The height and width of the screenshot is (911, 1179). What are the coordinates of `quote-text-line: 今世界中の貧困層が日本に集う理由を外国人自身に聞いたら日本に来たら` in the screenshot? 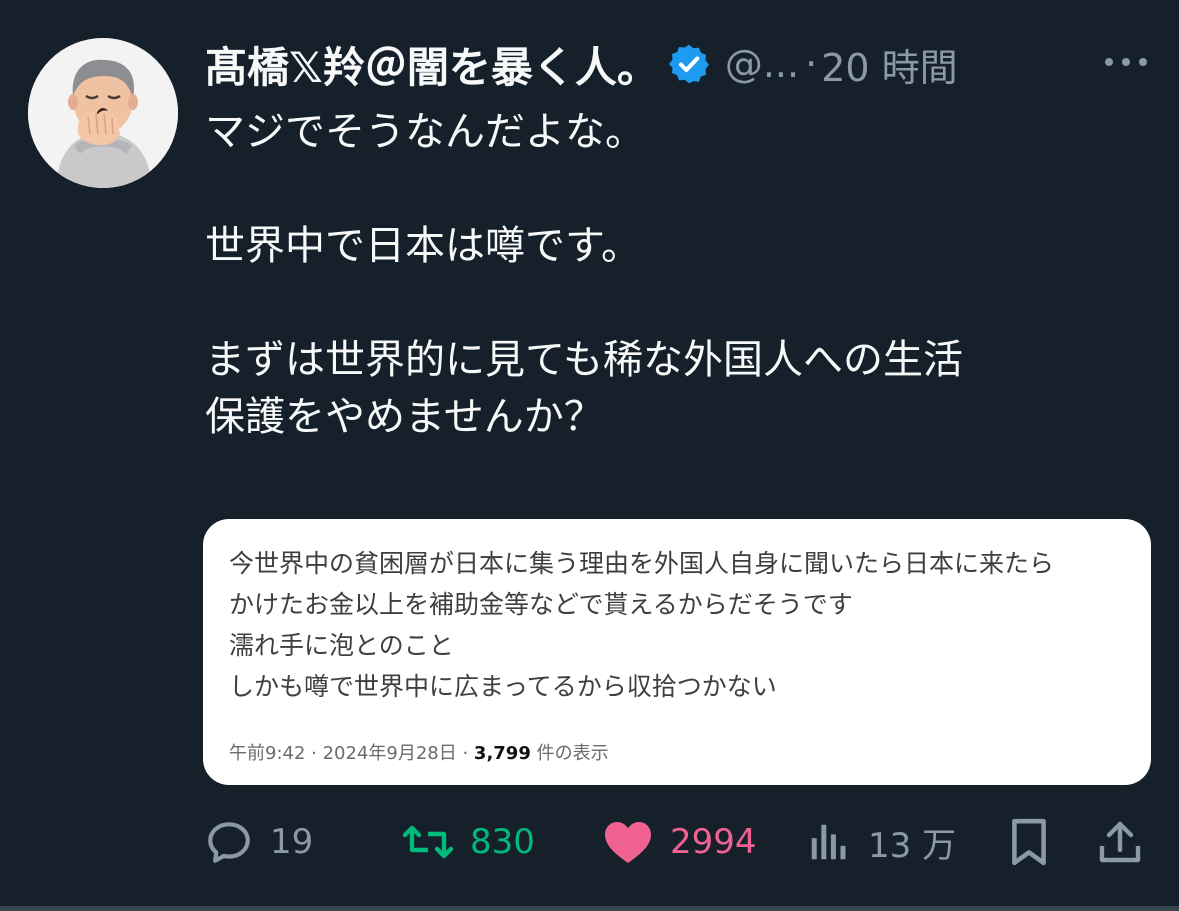 It's located at (642, 563).